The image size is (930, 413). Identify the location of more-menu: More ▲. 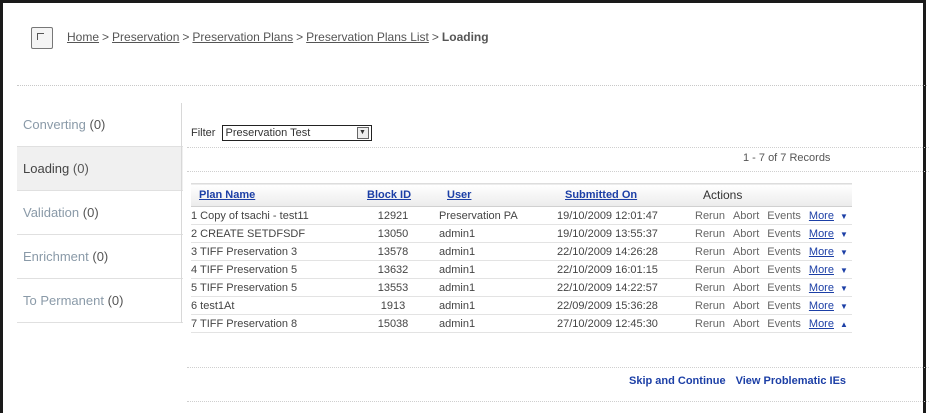
(830, 324).